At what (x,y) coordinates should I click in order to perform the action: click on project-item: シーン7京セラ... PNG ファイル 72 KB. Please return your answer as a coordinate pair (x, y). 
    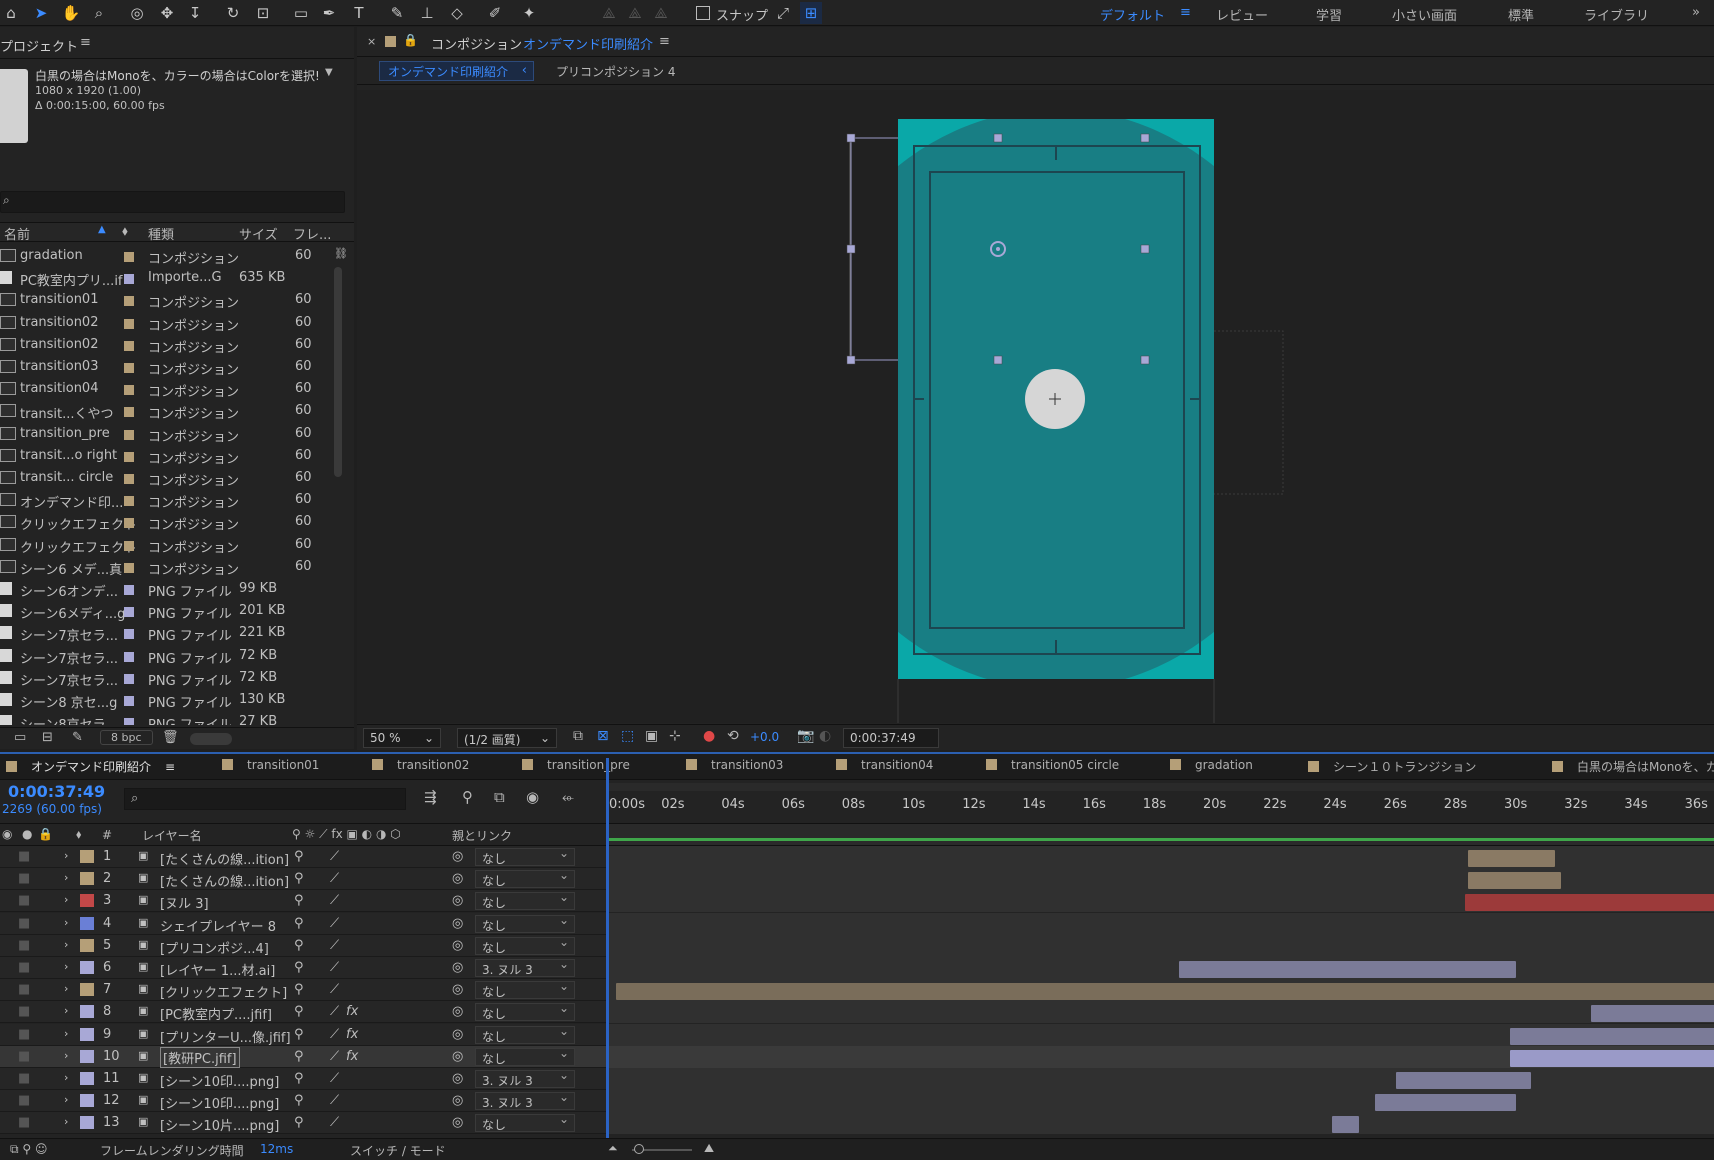
    Looking at the image, I should click on (166, 678).